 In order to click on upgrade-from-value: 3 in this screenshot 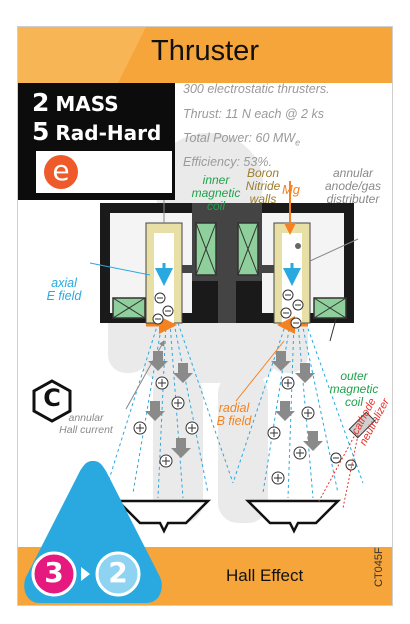, I will do `click(54, 572)`.